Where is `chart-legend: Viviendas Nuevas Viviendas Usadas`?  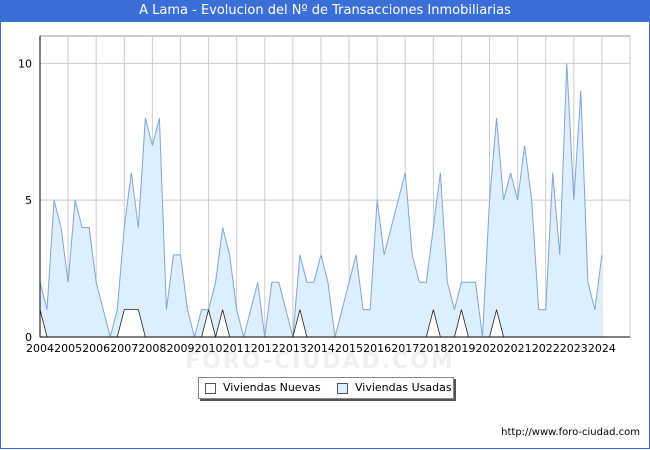 chart-legend: Viviendas Nuevas Viviendas Usadas is located at coordinates (326, 388).